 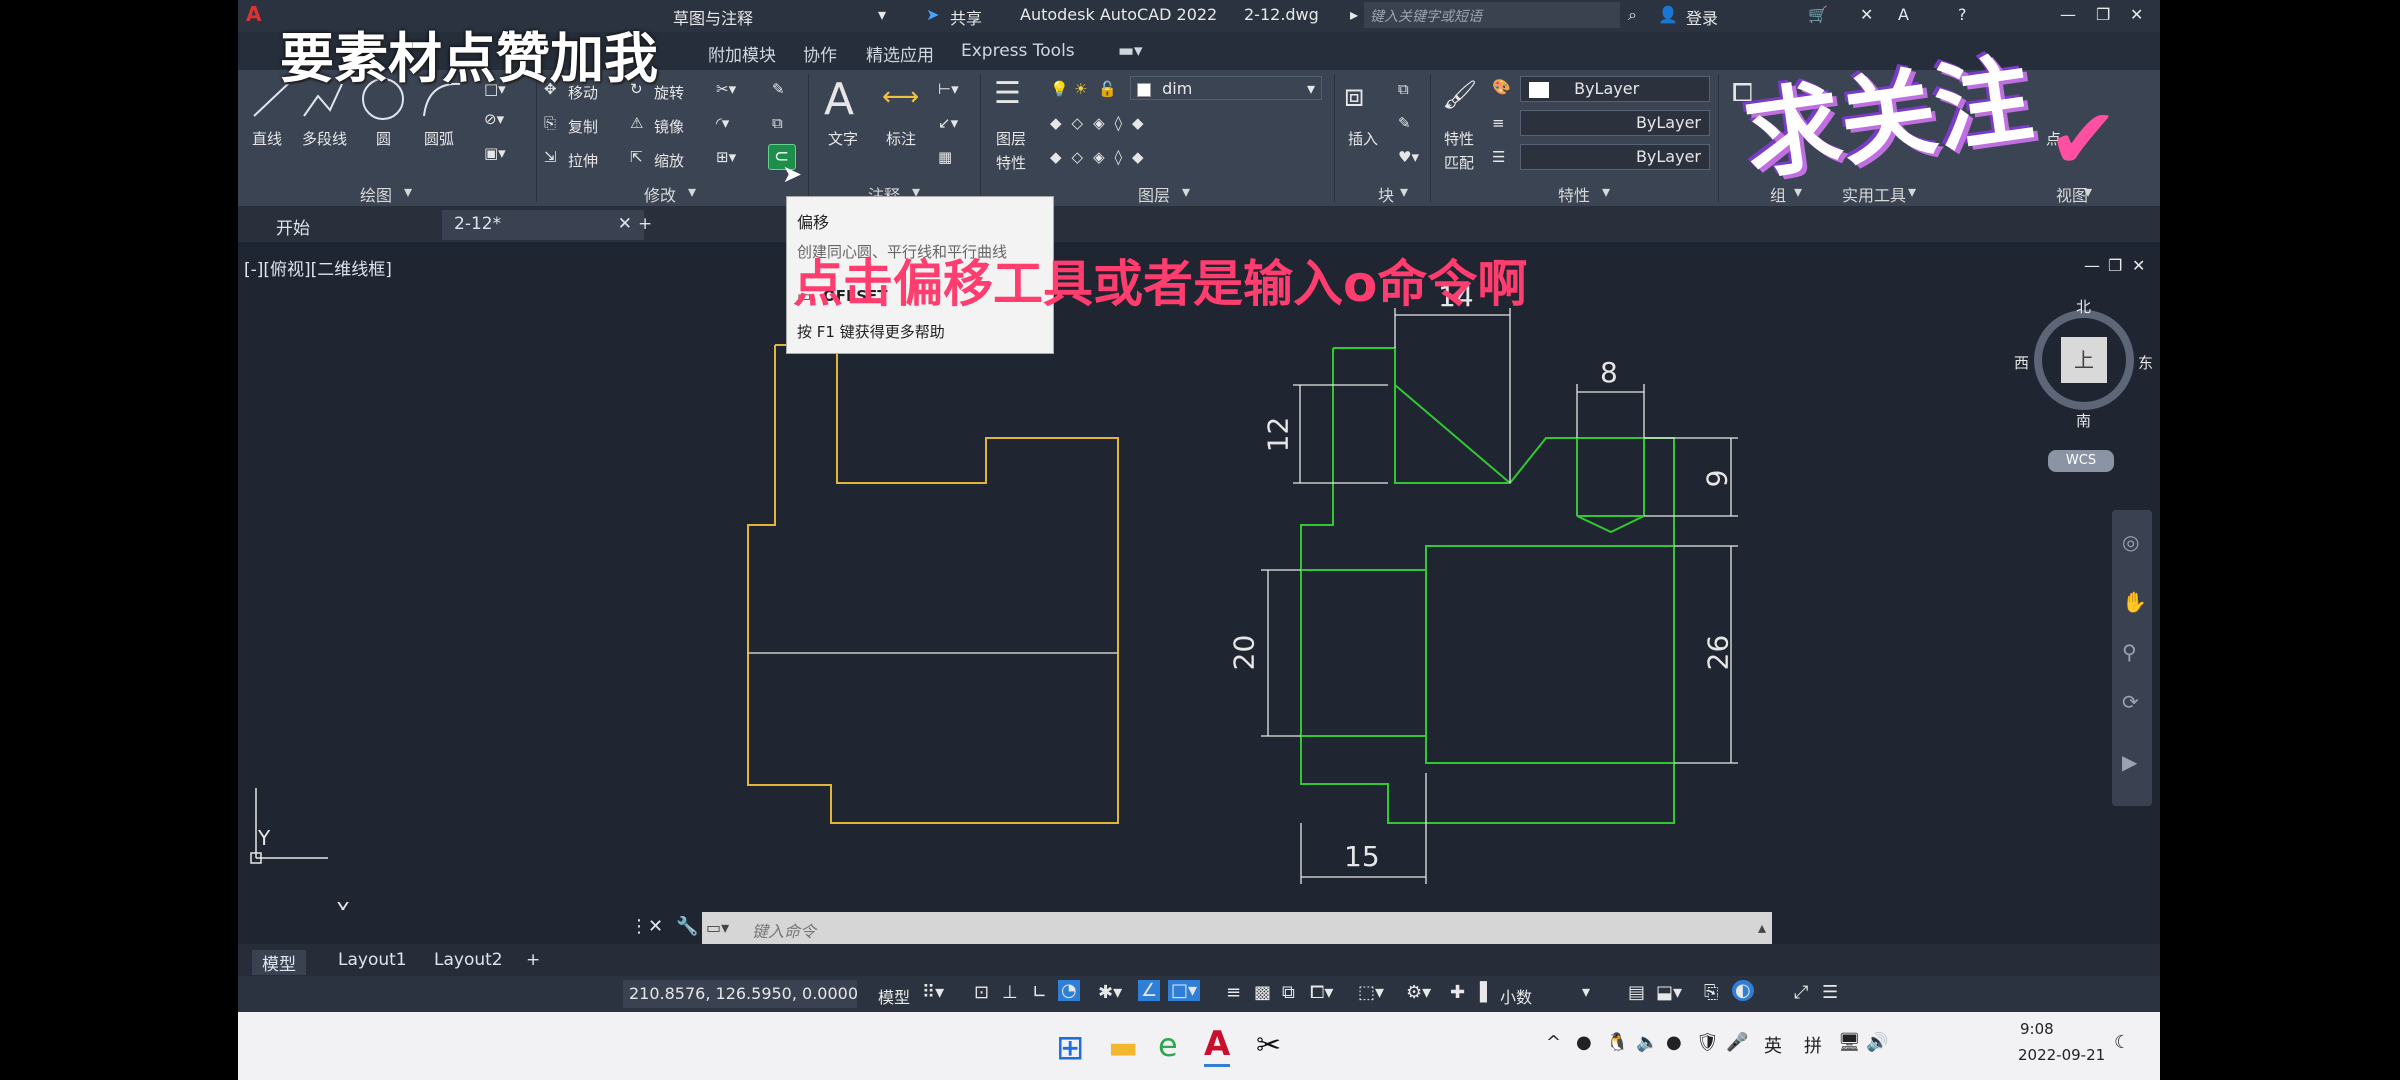 What do you see at coordinates (636, 157) in the screenshot?
I see `scale-icon: ⇱` at bounding box center [636, 157].